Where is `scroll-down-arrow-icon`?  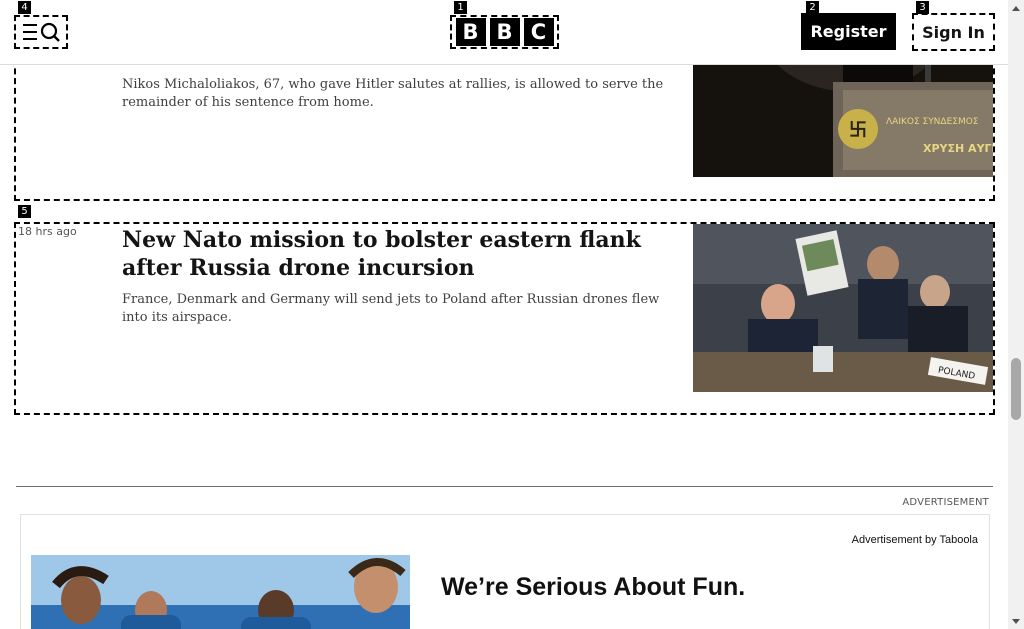
scroll-down-arrow-icon is located at coordinates (1016, 621).